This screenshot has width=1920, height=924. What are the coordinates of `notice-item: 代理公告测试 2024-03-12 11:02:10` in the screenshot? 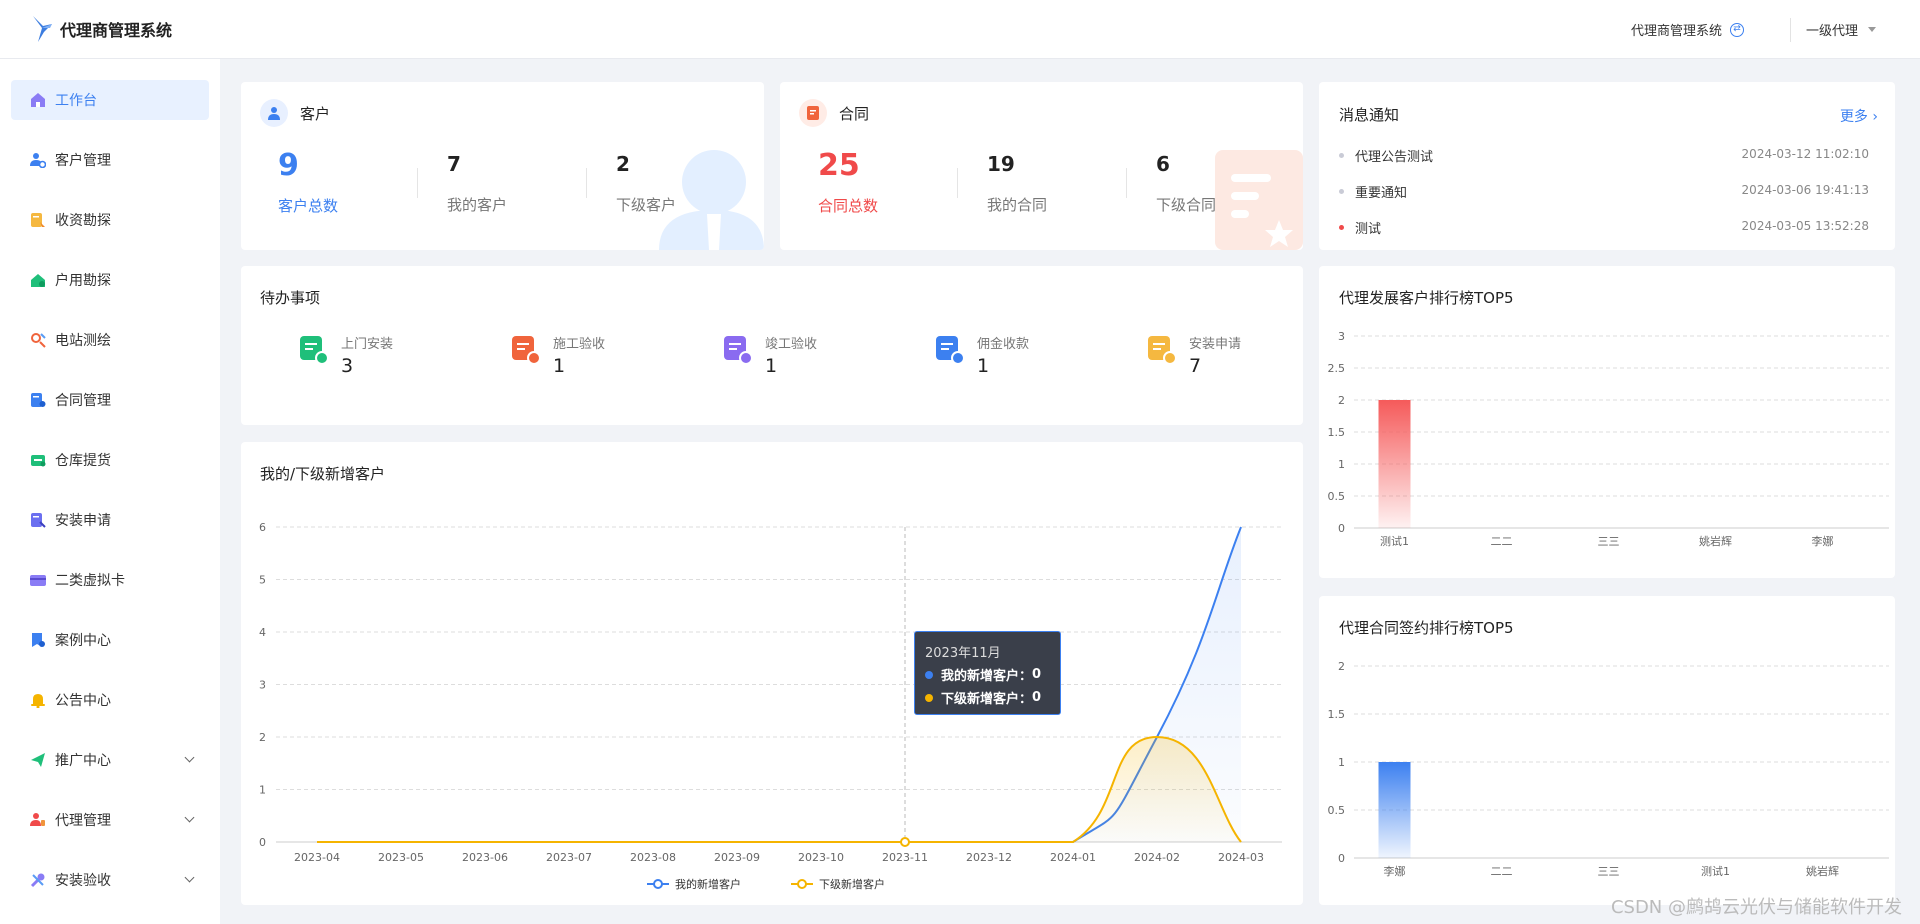 It's located at (1604, 156).